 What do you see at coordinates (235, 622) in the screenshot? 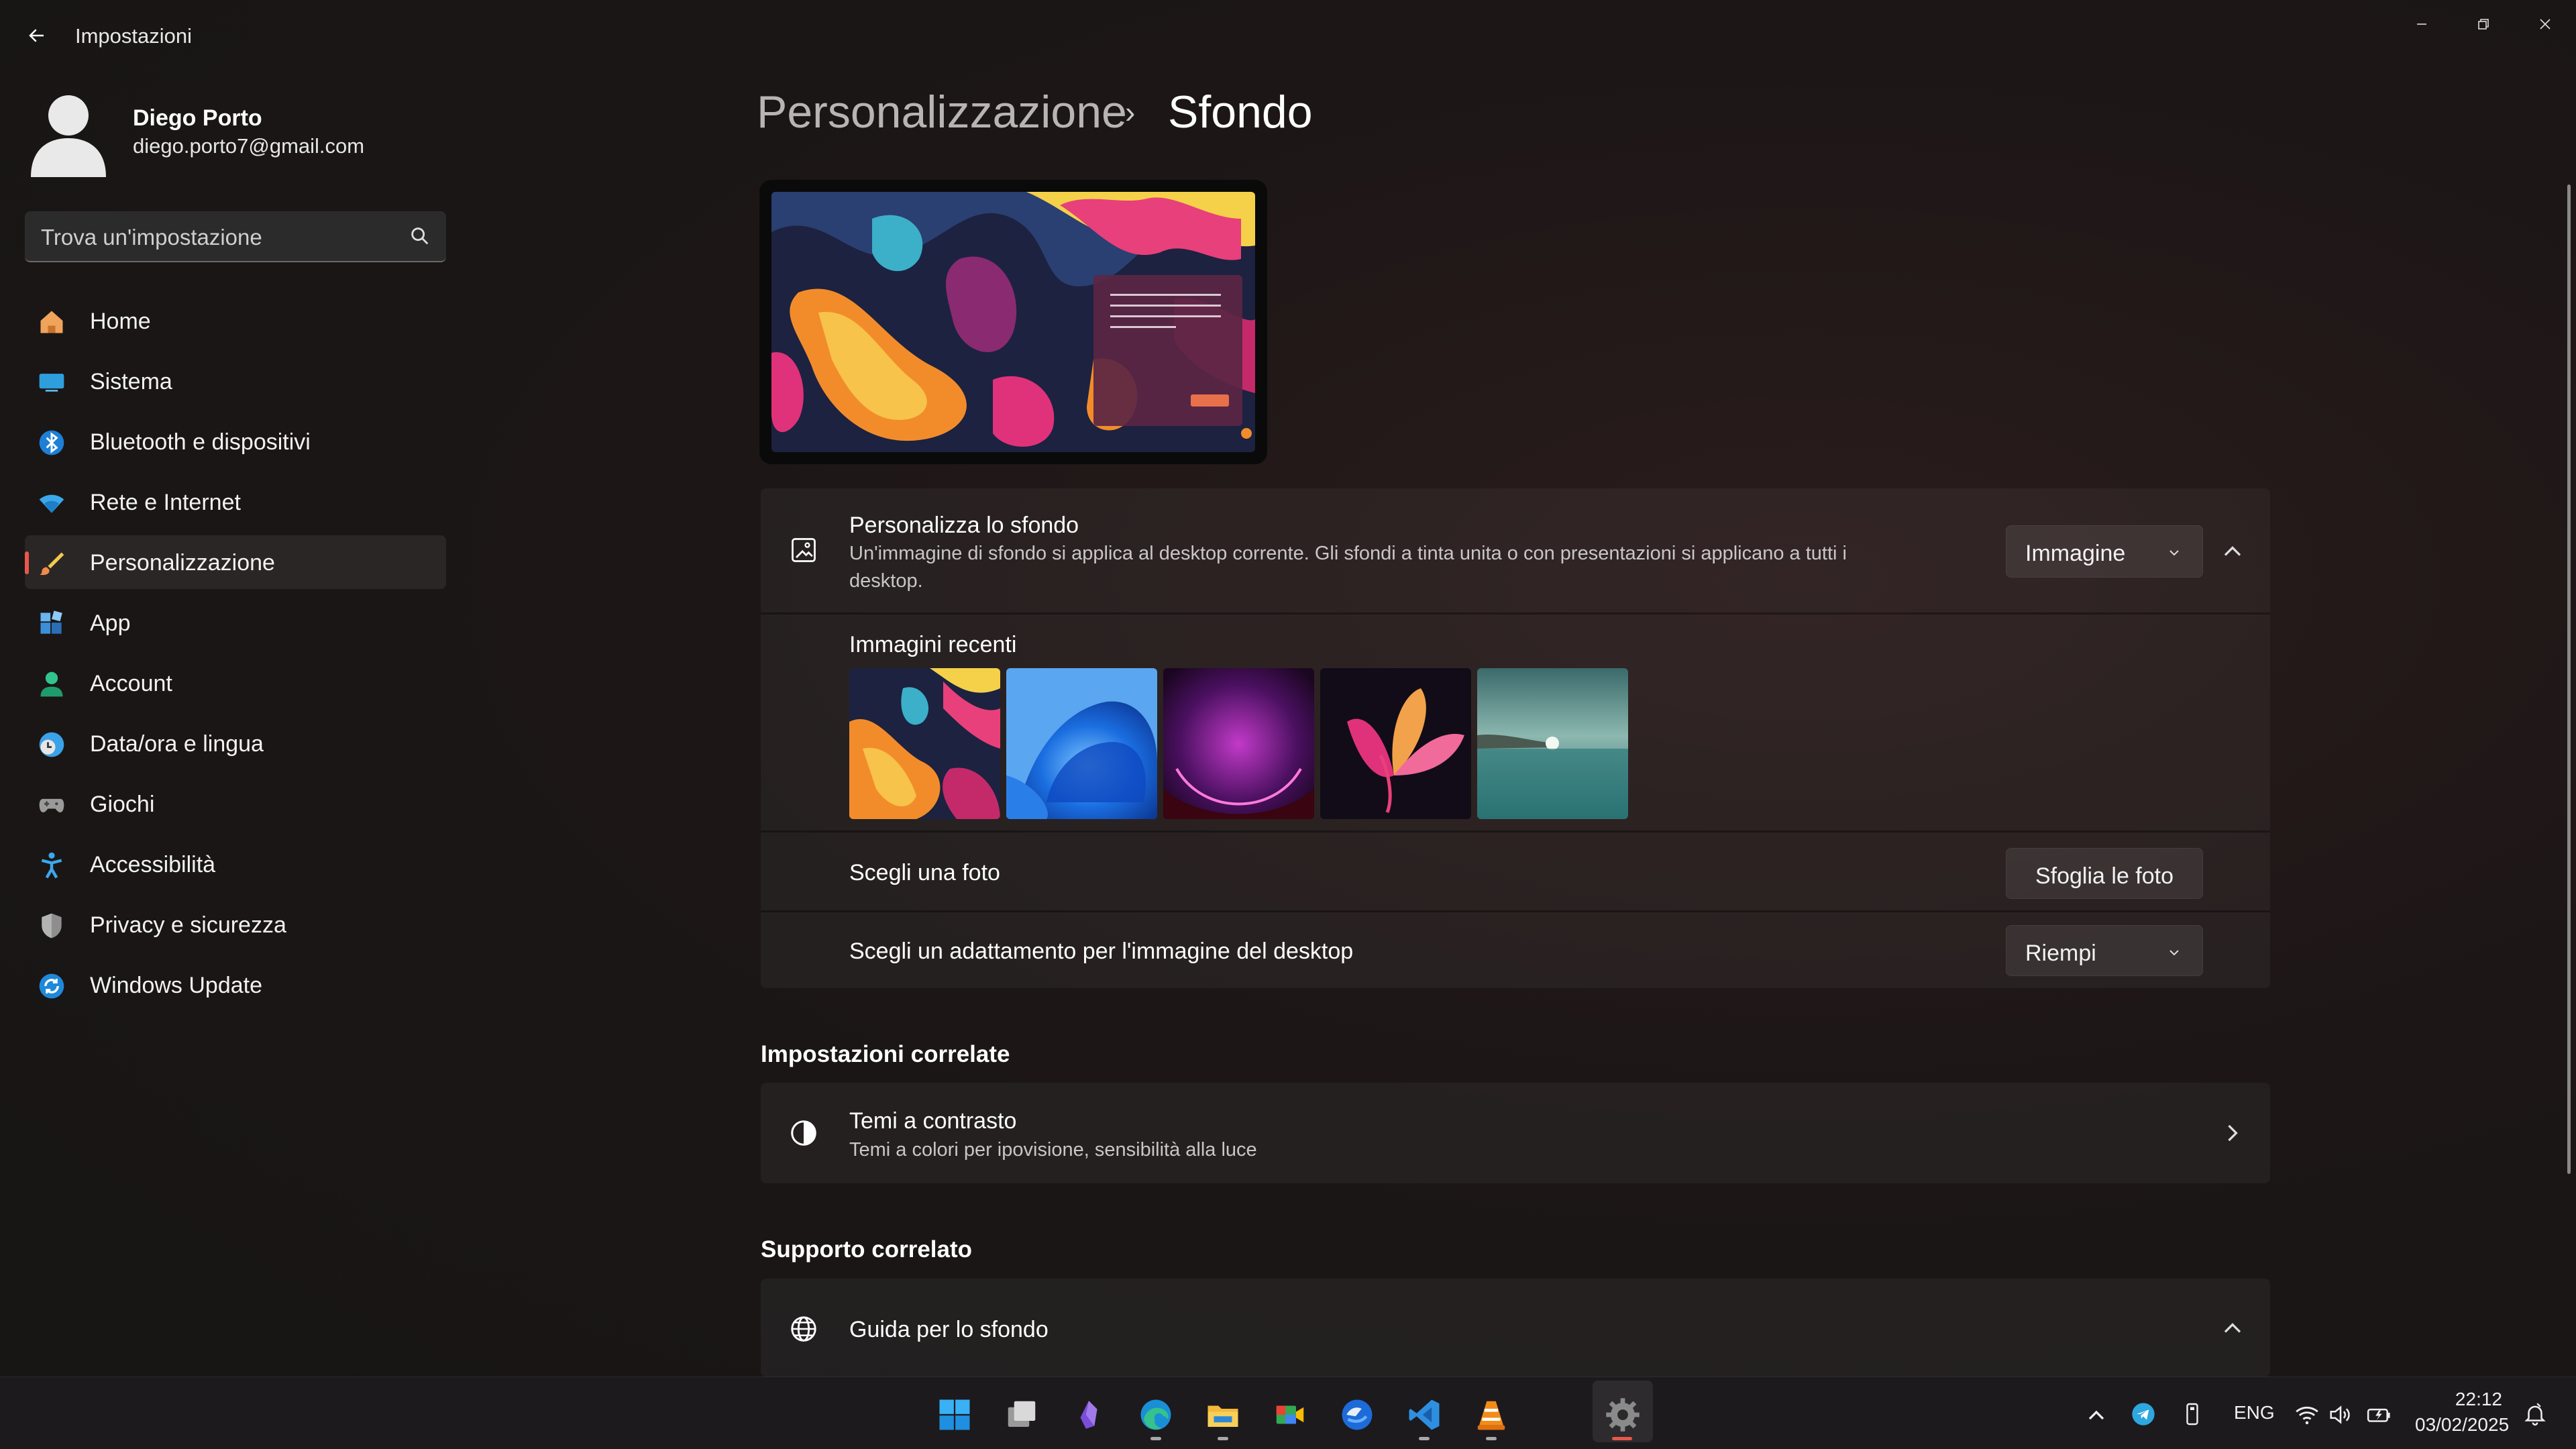
I see `sidebar-item-app: App` at bounding box center [235, 622].